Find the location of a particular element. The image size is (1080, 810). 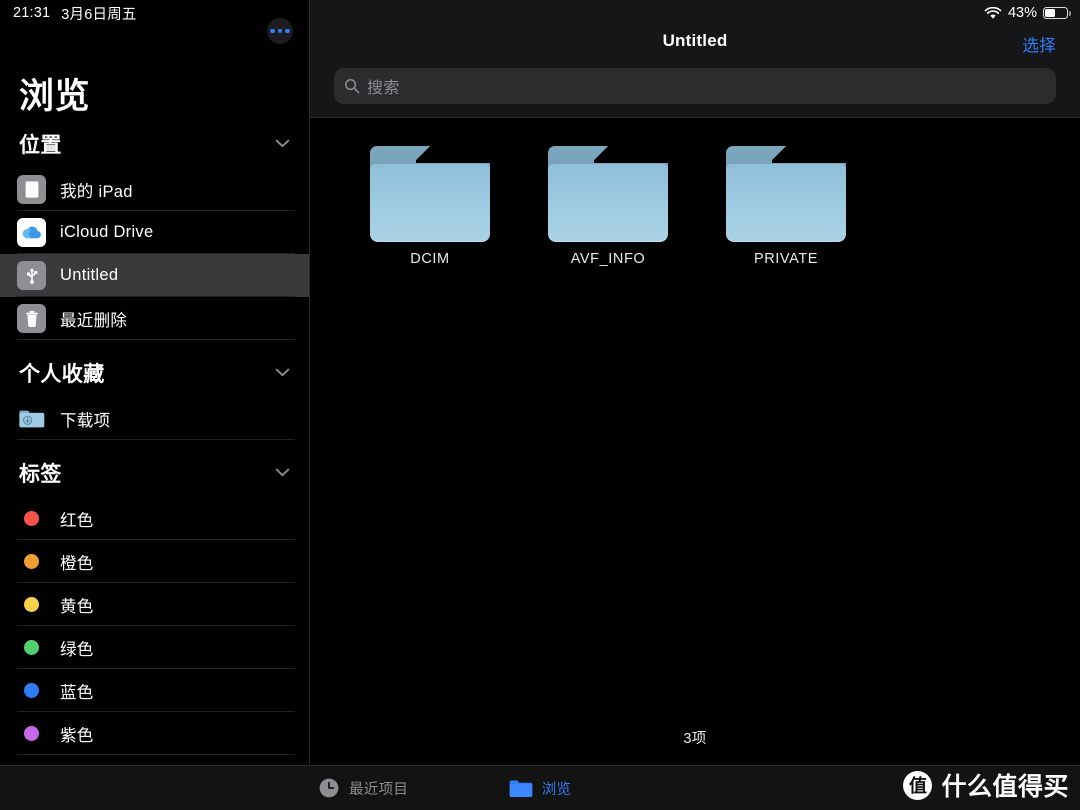

sidebar-item-label: 黄色 is located at coordinates (77, 606).